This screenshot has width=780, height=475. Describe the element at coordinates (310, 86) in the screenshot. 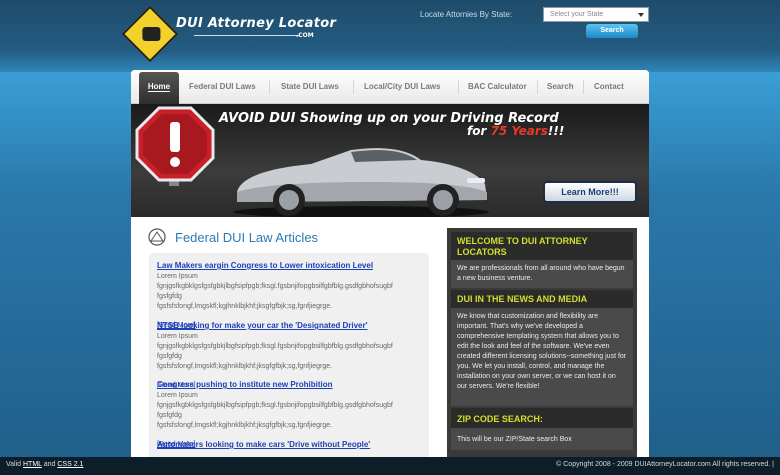

I see `nav-item-state-dui-laws: State DUI Laws` at that location.